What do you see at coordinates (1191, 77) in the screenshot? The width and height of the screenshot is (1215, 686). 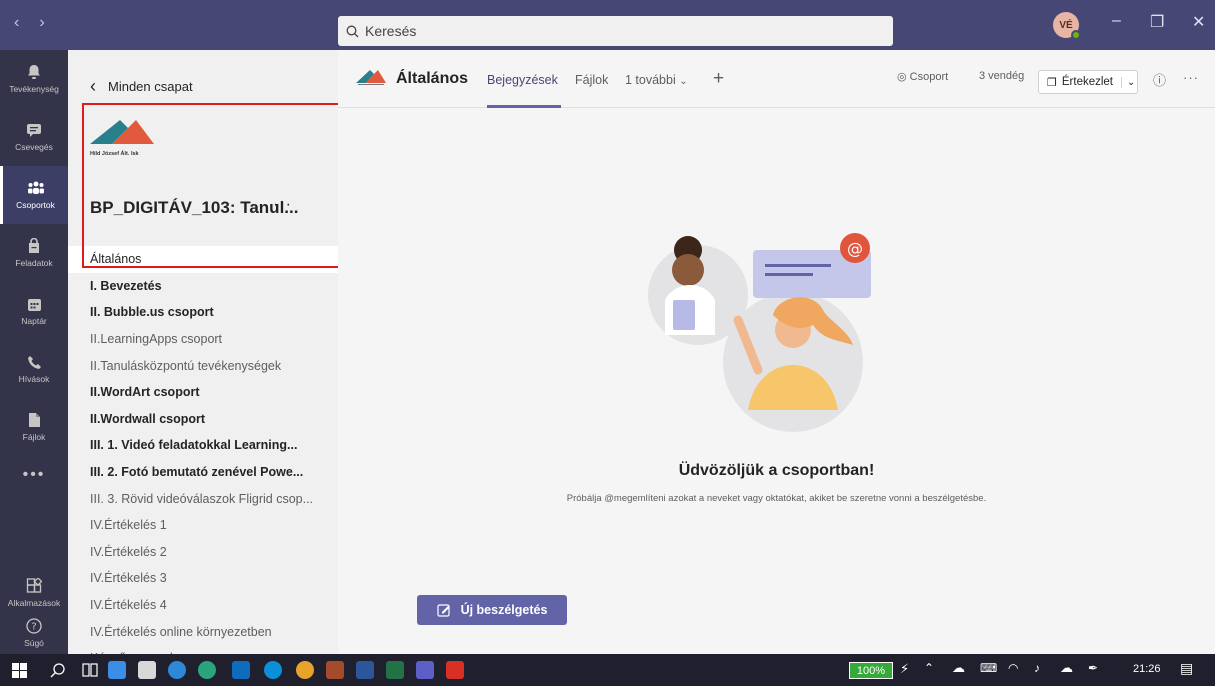 I see `more-options-icon: ···` at bounding box center [1191, 77].